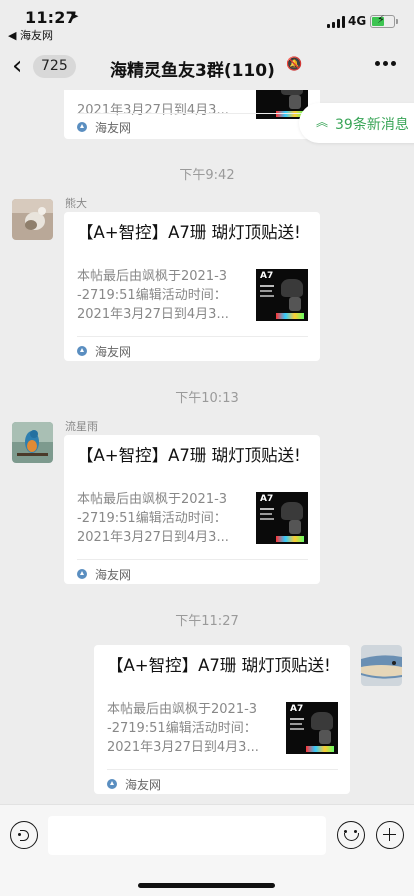 The height and width of the screenshot is (896, 414). I want to click on ellipsis-icon, so click(386, 64).